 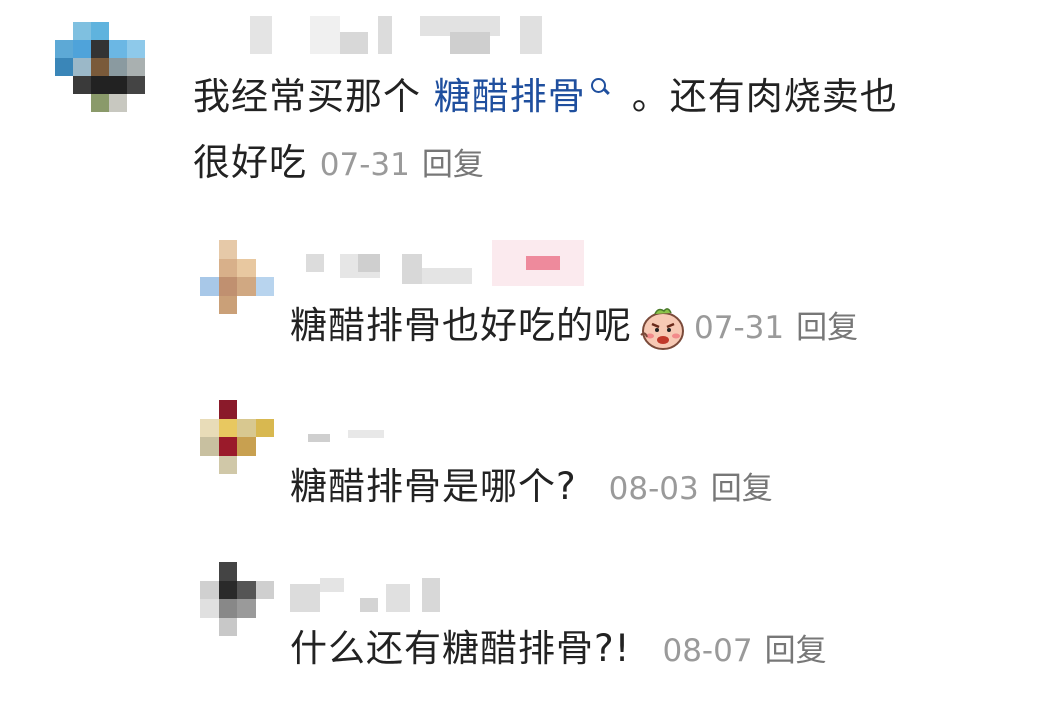 I want to click on comment-text-part: 我经常买那个, so click(x=307, y=96).